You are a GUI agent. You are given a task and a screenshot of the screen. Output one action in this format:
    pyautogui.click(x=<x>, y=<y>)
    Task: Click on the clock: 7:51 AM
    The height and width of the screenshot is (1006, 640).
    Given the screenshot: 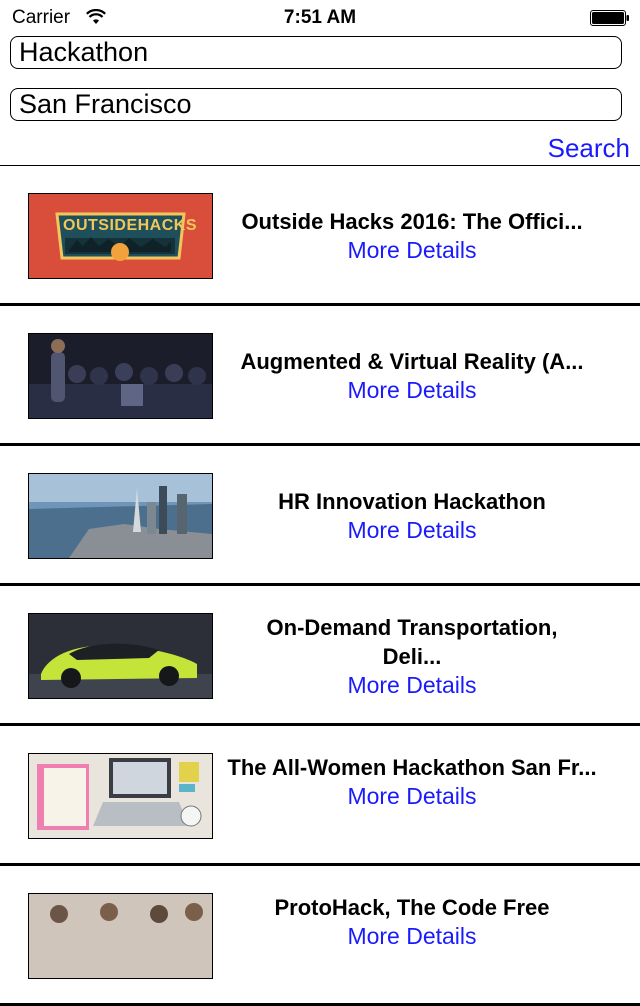 What is the action you would take?
    pyautogui.click(x=320, y=17)
    